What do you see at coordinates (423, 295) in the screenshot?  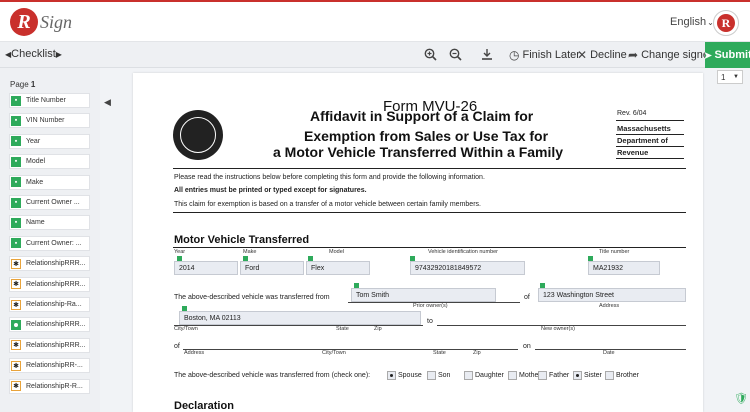 I see `prior-owner-field: Tom Smith` at bounding box center [423, 295].